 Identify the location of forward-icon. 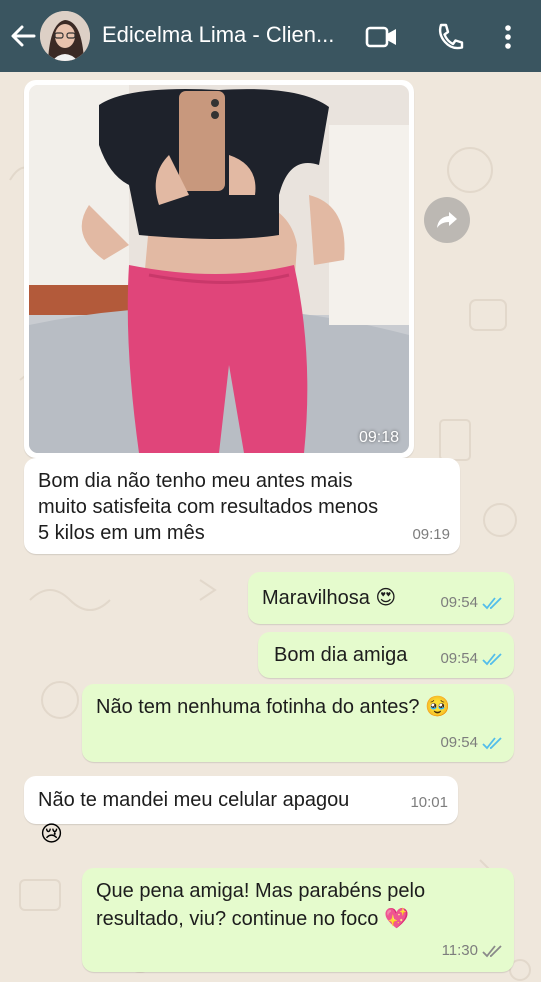
(447, 220).